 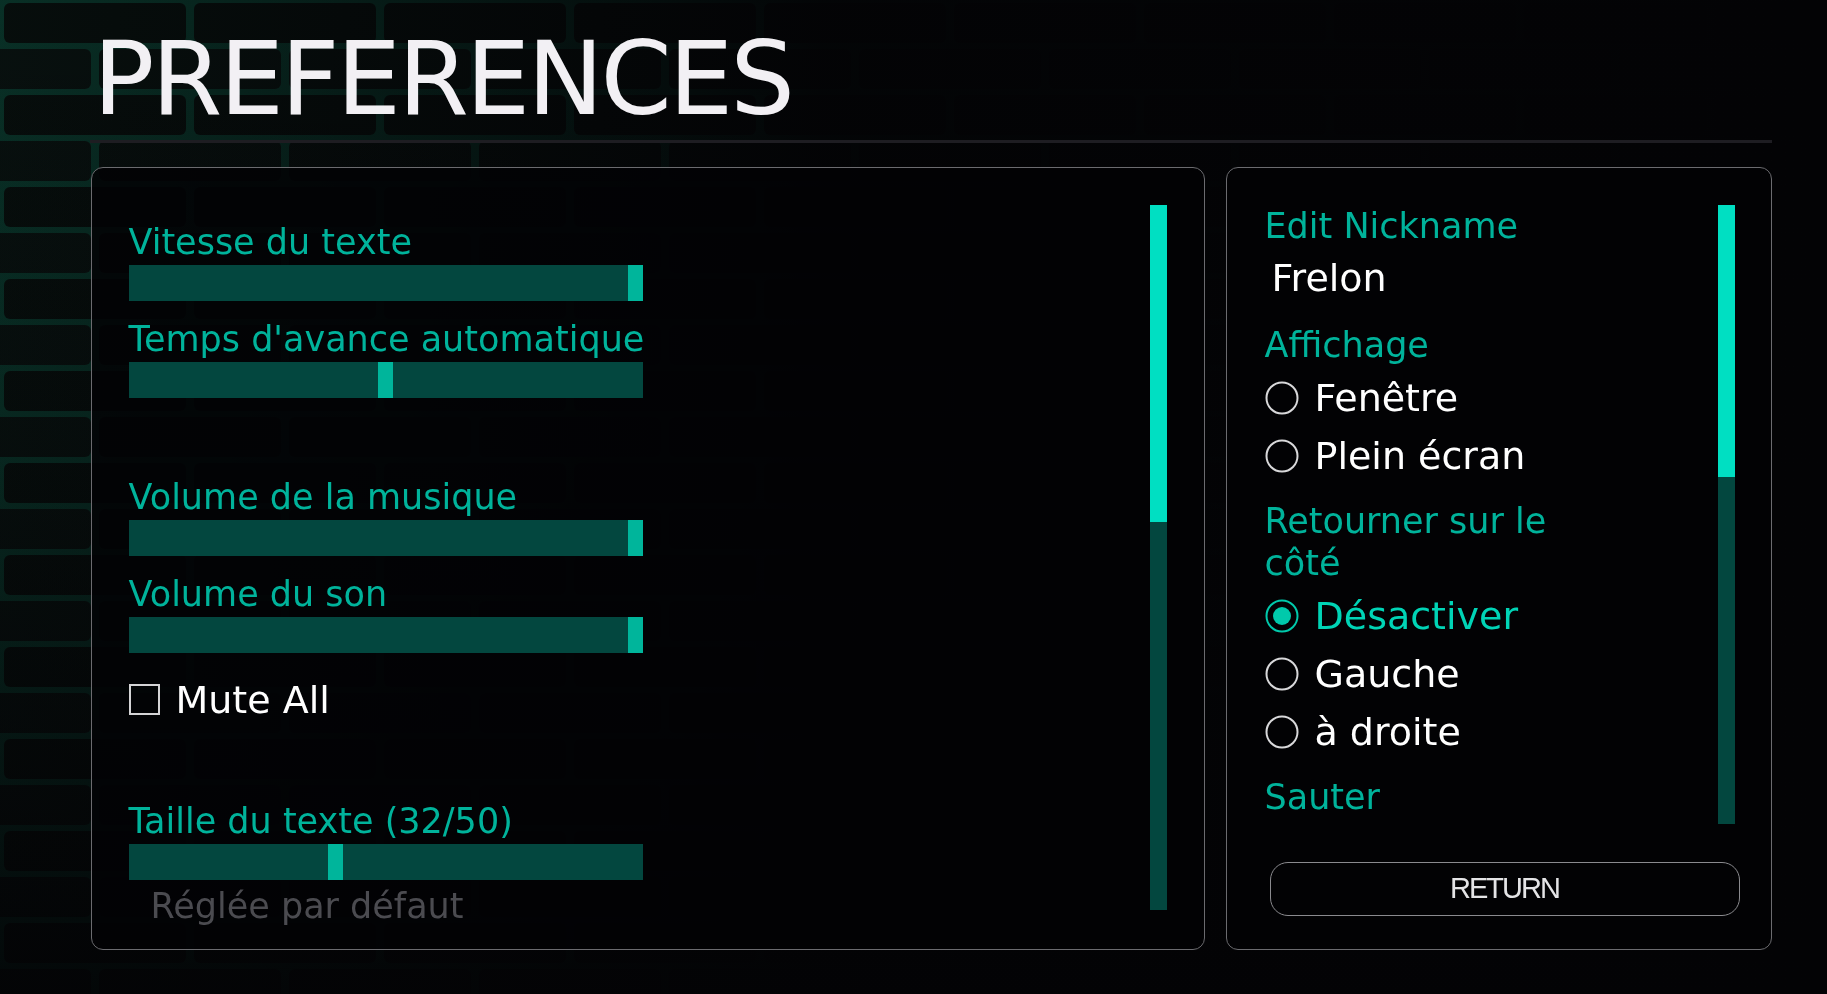 I want to click on radio-option: Désactiver, so click(x=1391, y=615).